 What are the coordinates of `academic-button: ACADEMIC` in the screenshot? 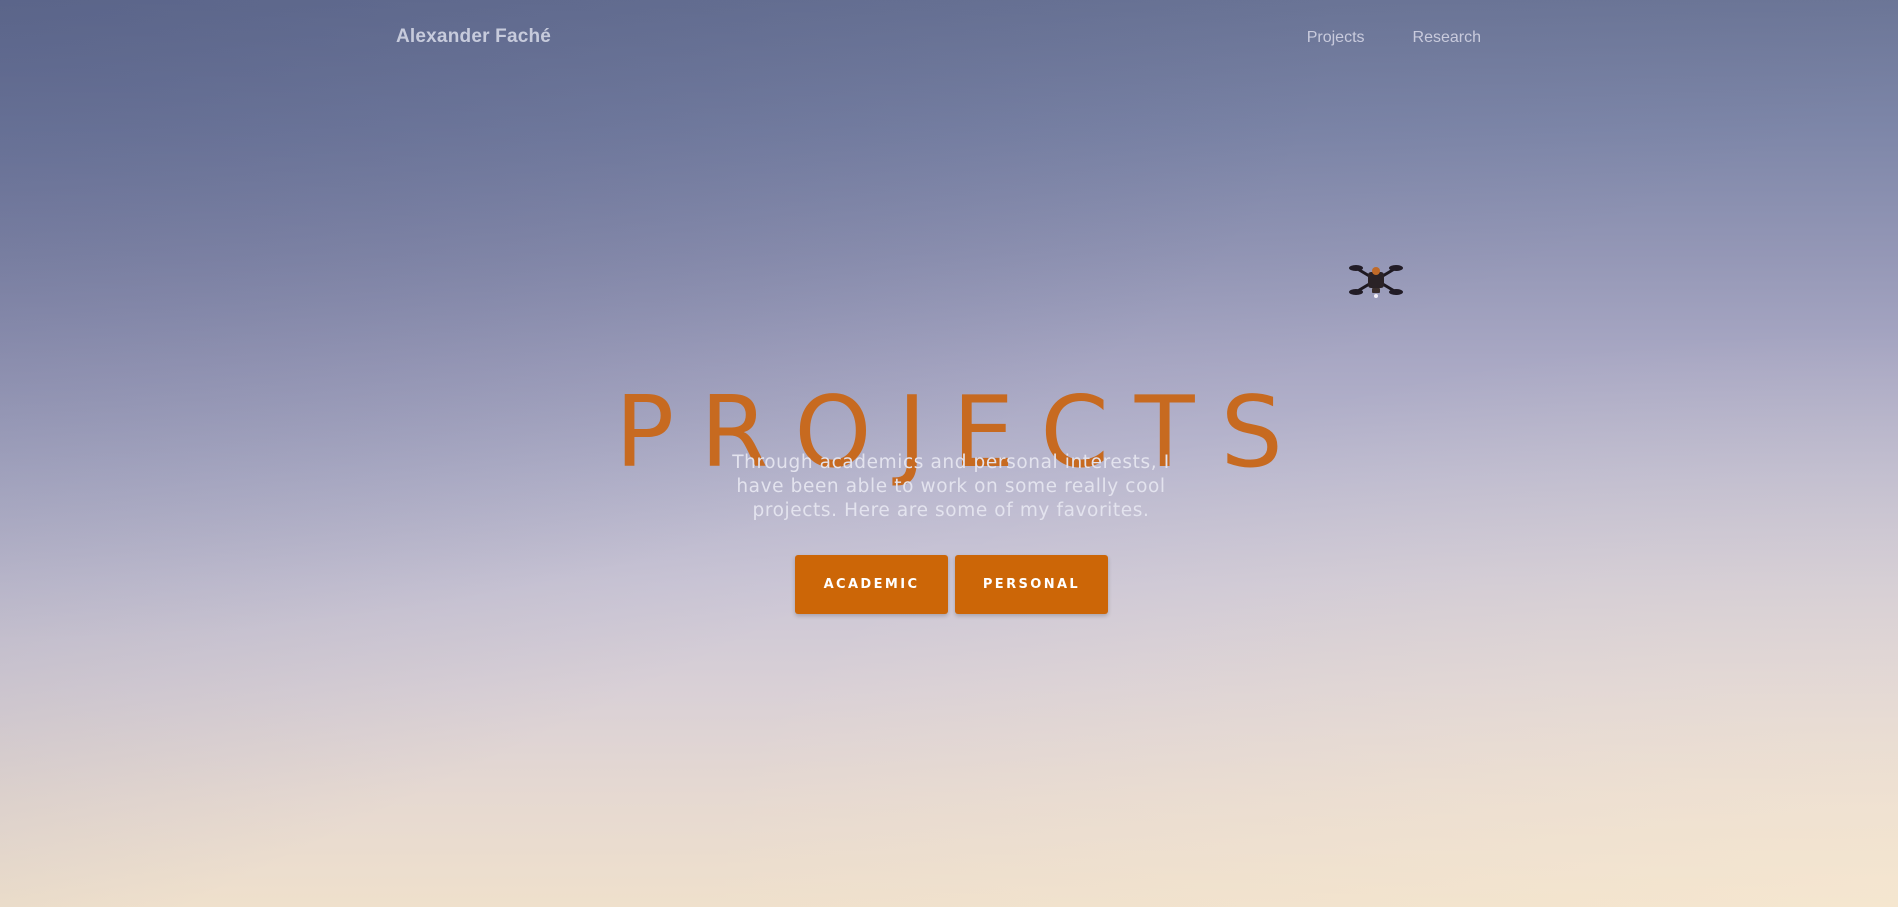 It's located at (871, 584).